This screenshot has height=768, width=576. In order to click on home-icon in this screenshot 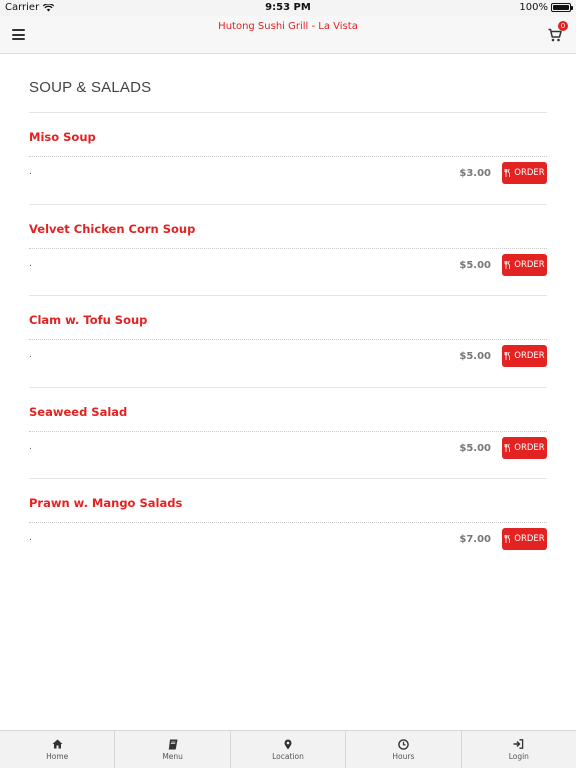, I will do `click(57, 744)`.